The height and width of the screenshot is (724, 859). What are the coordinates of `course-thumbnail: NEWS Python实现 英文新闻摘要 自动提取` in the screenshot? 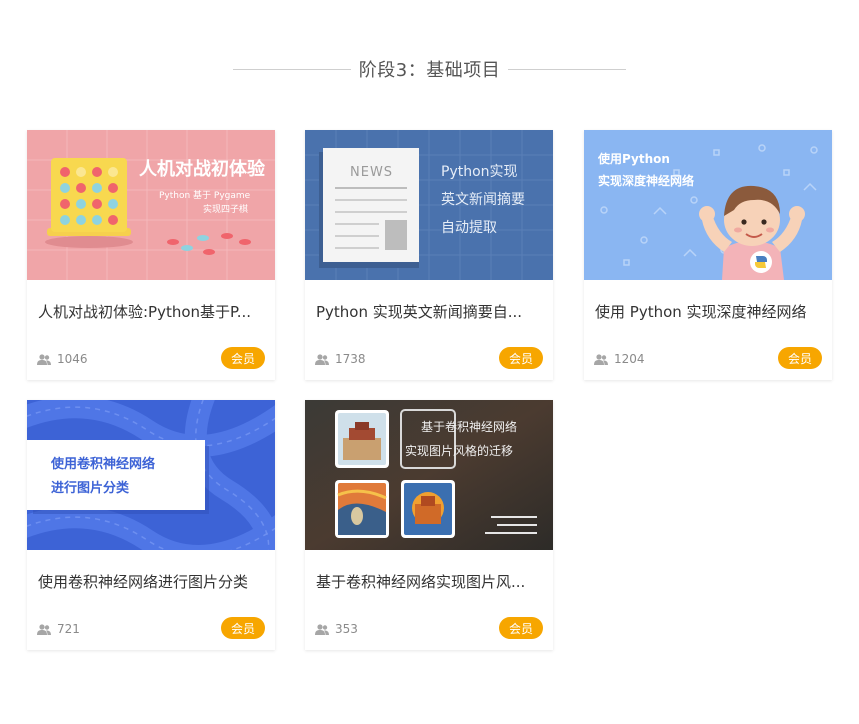 It's located at (429, 205).